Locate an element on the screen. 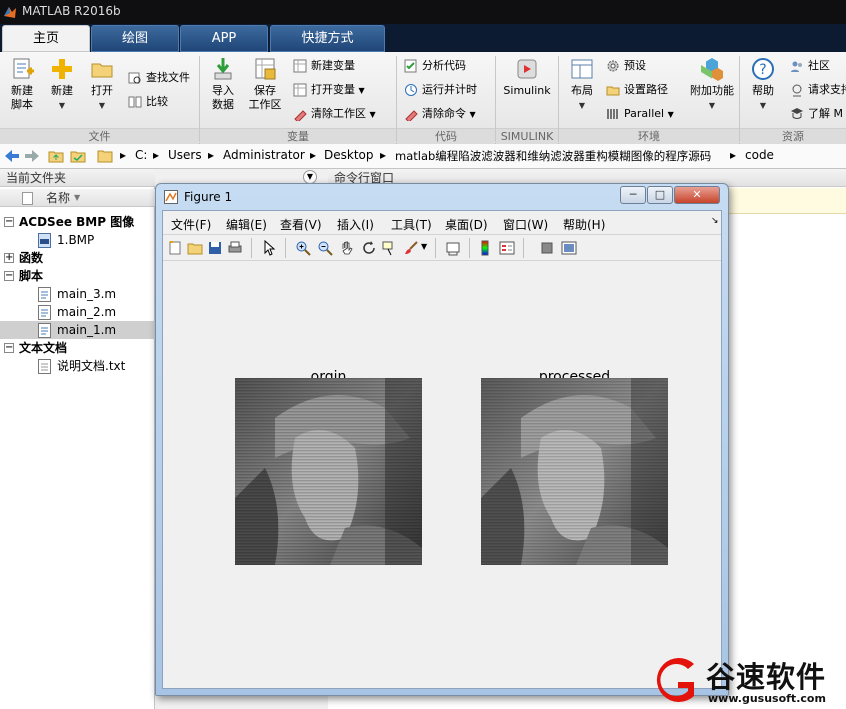 The image size is (846, 709). new-button: 新建 ▼ is located at coordinates (62, 84).